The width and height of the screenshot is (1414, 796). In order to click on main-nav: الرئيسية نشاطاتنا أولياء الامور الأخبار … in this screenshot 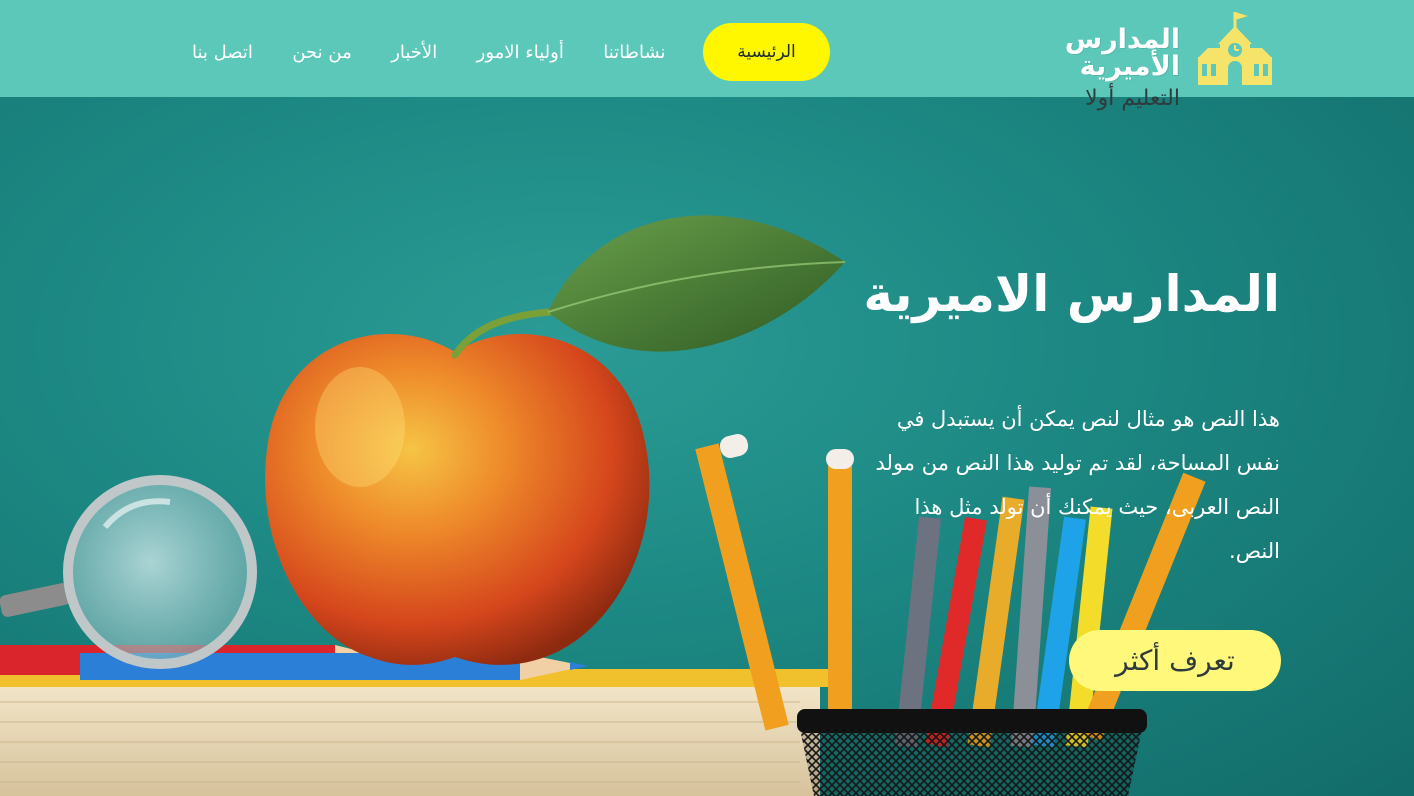, I will do `click(510, 52)`.